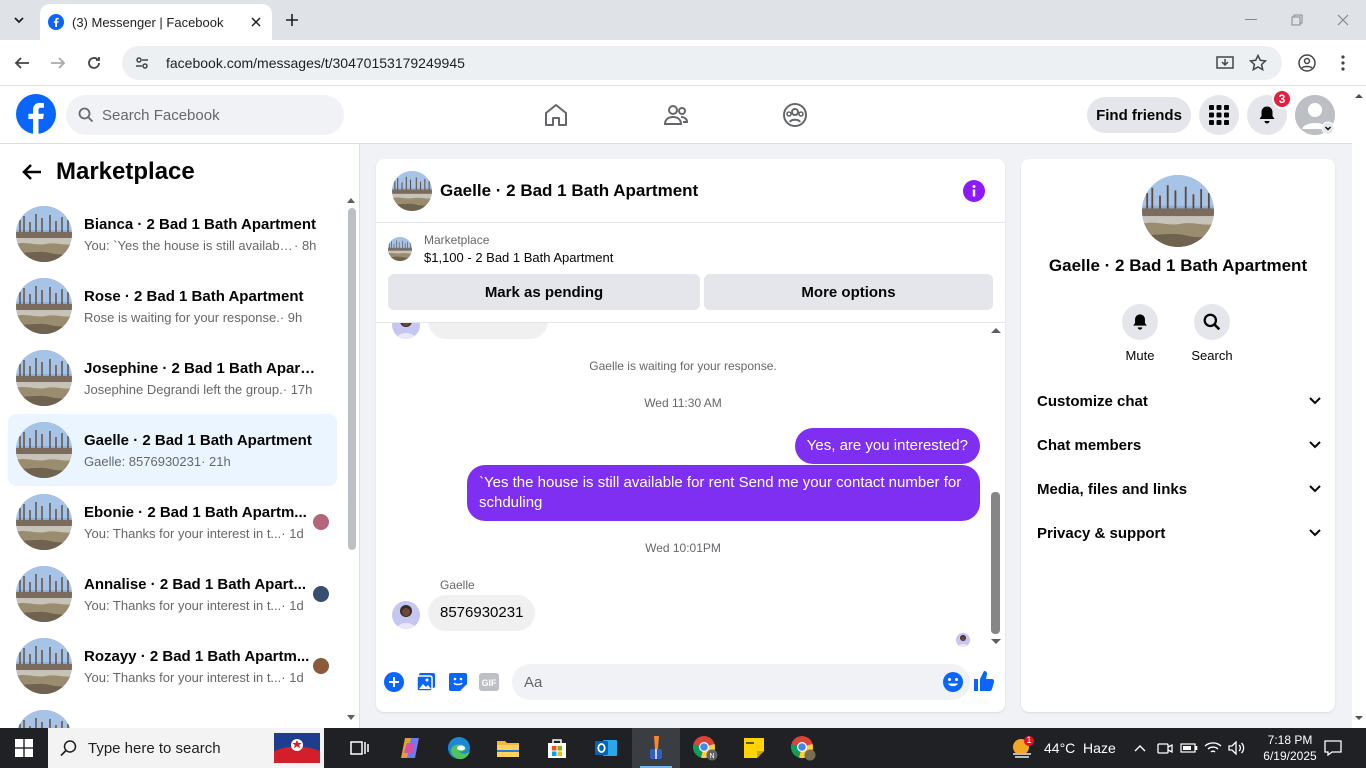 Image resolution: width=1366 pixels, height=768 pixels. Describe the element at coordinates (953, 682) in the screenshot. I see `emoji-icon` at that location.